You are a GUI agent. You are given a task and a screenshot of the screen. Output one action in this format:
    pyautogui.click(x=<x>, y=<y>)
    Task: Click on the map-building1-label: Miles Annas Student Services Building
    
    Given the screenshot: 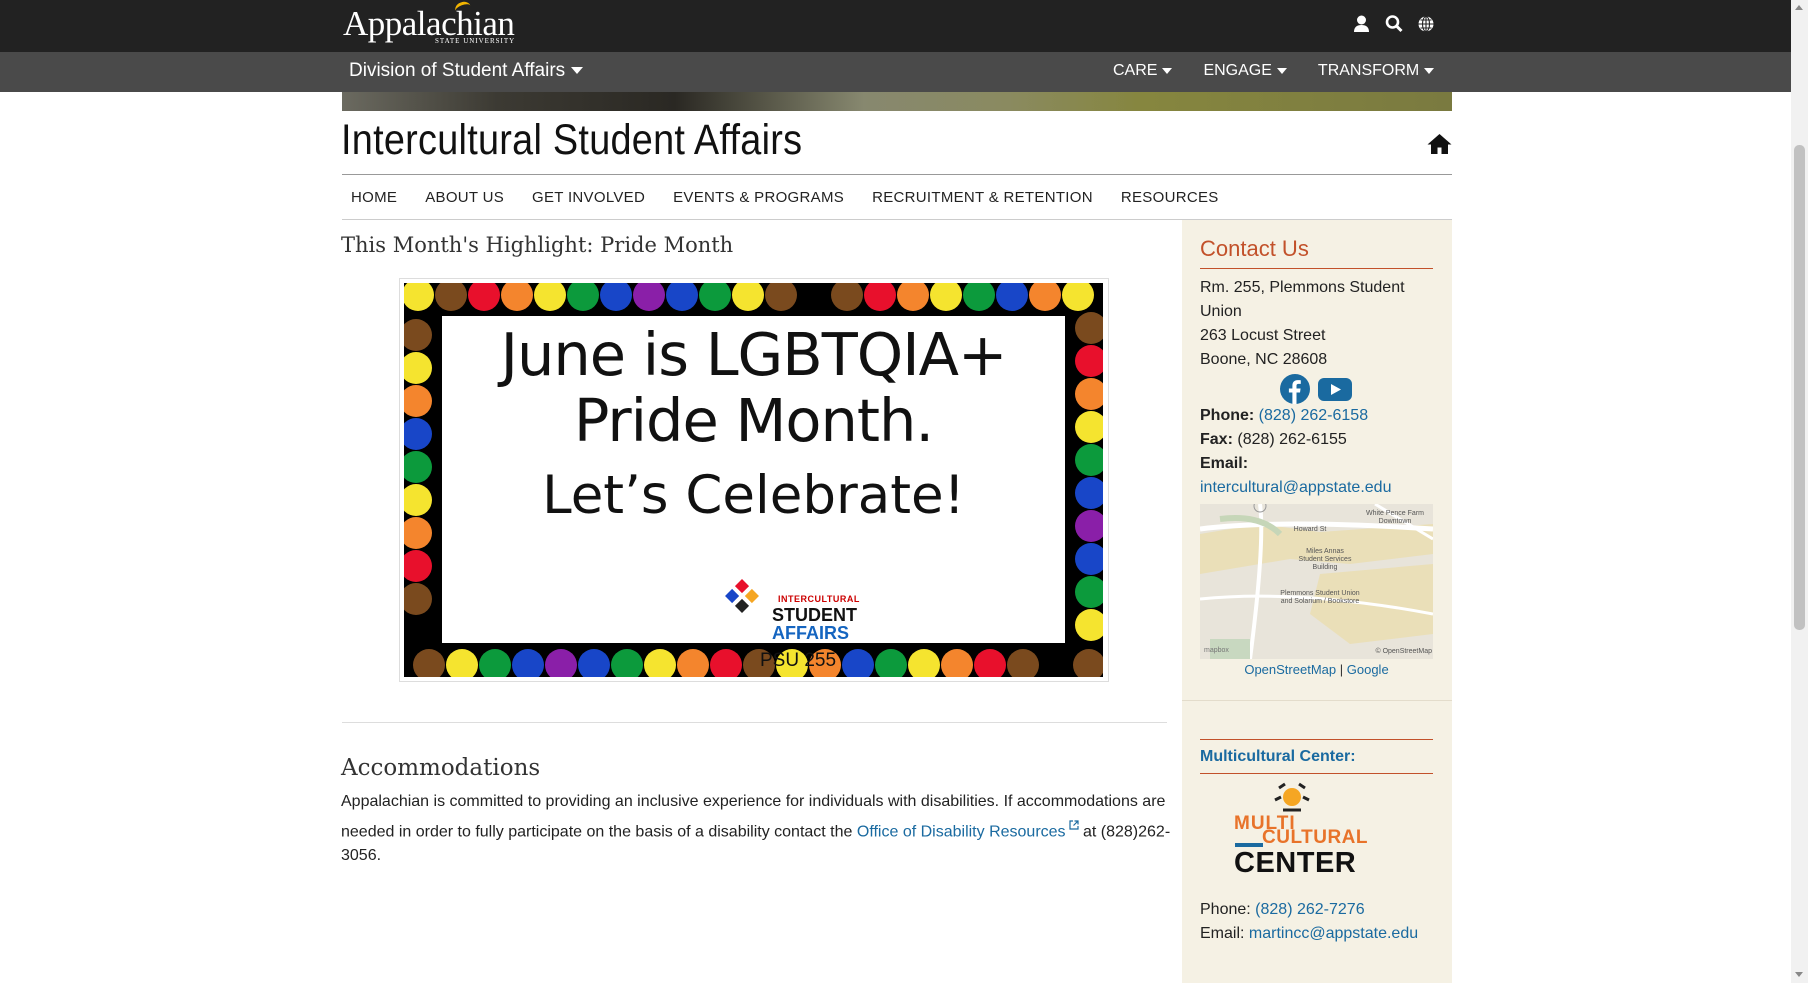 What is the action you would take?
    pyautogui.click(x=1325, y=559)
    